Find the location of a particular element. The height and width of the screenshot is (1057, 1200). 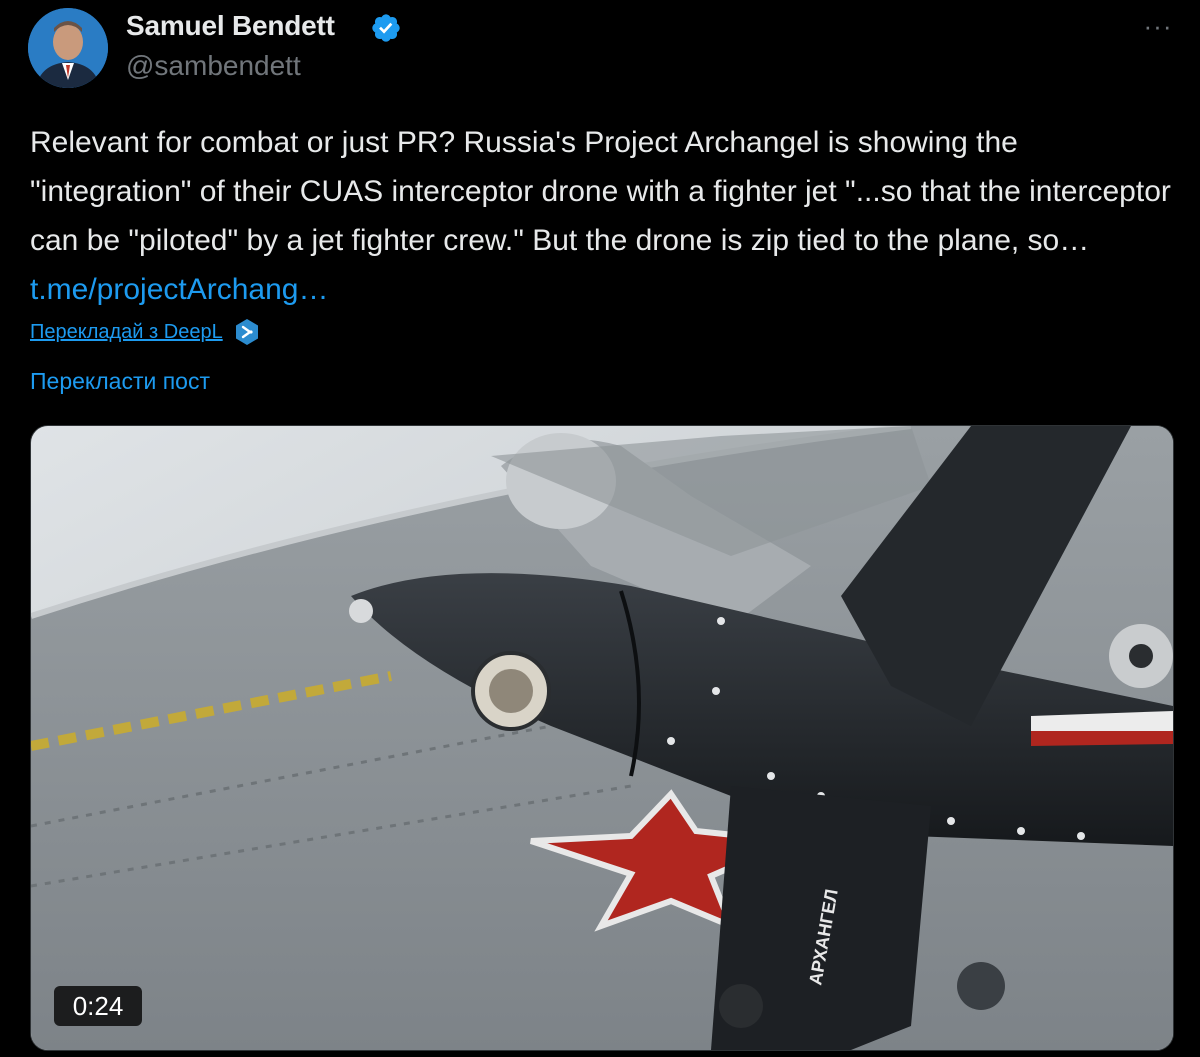

deepl-translate-link: Перекладай з DeepL is located at coordinates (126, 332).